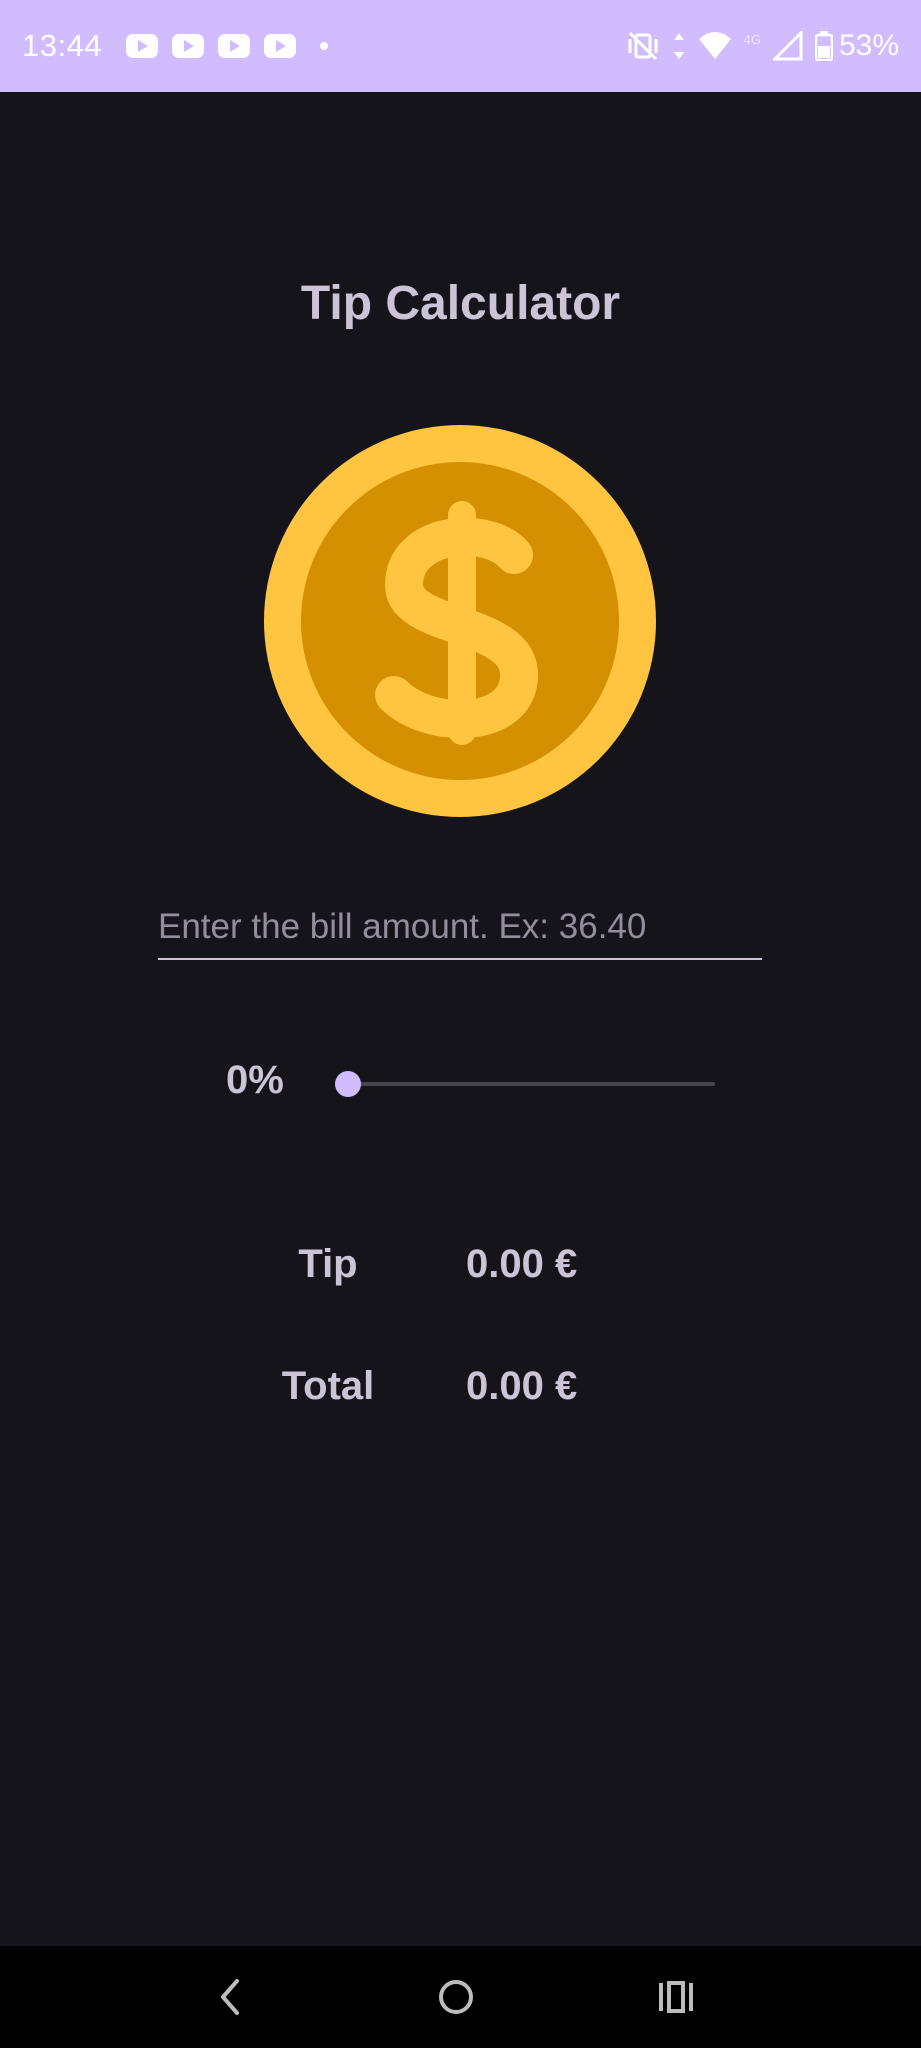 Image resolution: width=921 pixels, height=2048 pixels. I want to click on bill-amount-input, so click(460, 928).